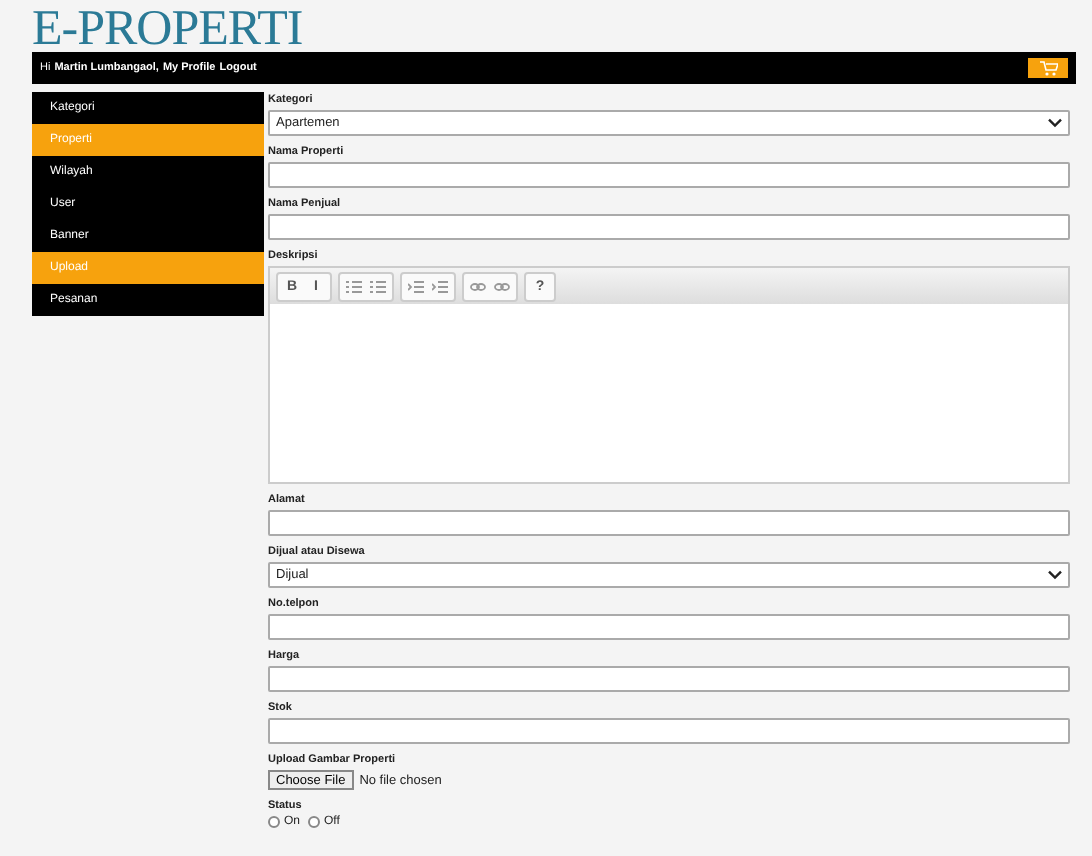 This screenshot has width=1092, height=856. Describe the element at coordinates (167, 29) in the screenshot. I see `site-logo: E-PROPERTI` at that location.